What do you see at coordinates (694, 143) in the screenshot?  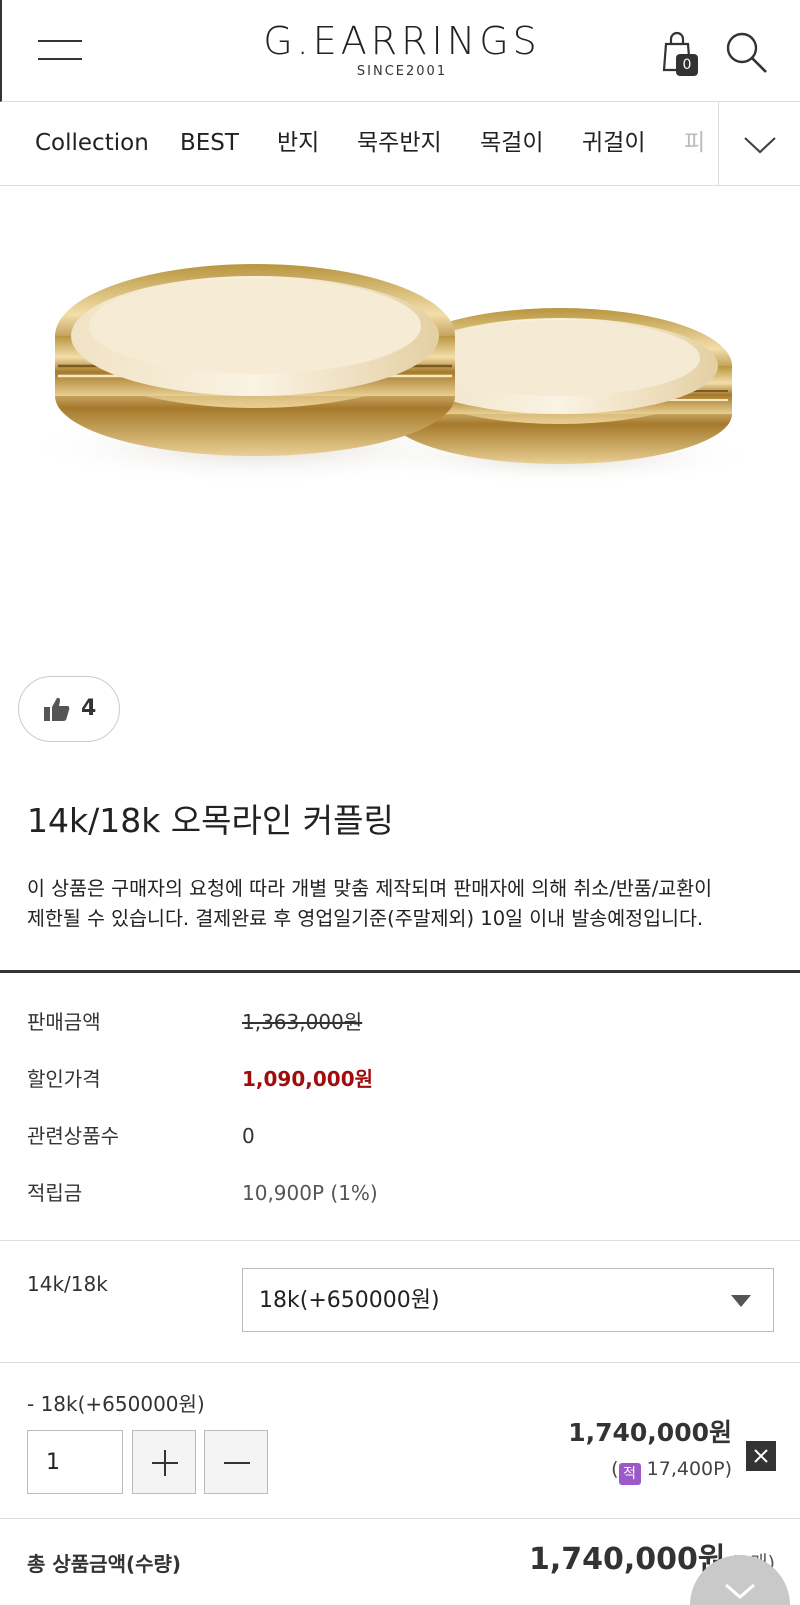 I see `nav-item-more: 피` at bounding box center [694, 143].